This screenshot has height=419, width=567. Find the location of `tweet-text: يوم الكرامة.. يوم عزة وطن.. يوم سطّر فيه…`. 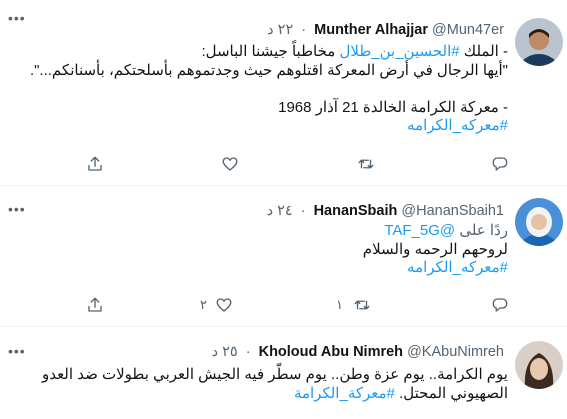

tweet-text: يوم الكرامة.. يوم عزة وطن.. يوم سطّر فيه… is located at coordinates (274, 384).